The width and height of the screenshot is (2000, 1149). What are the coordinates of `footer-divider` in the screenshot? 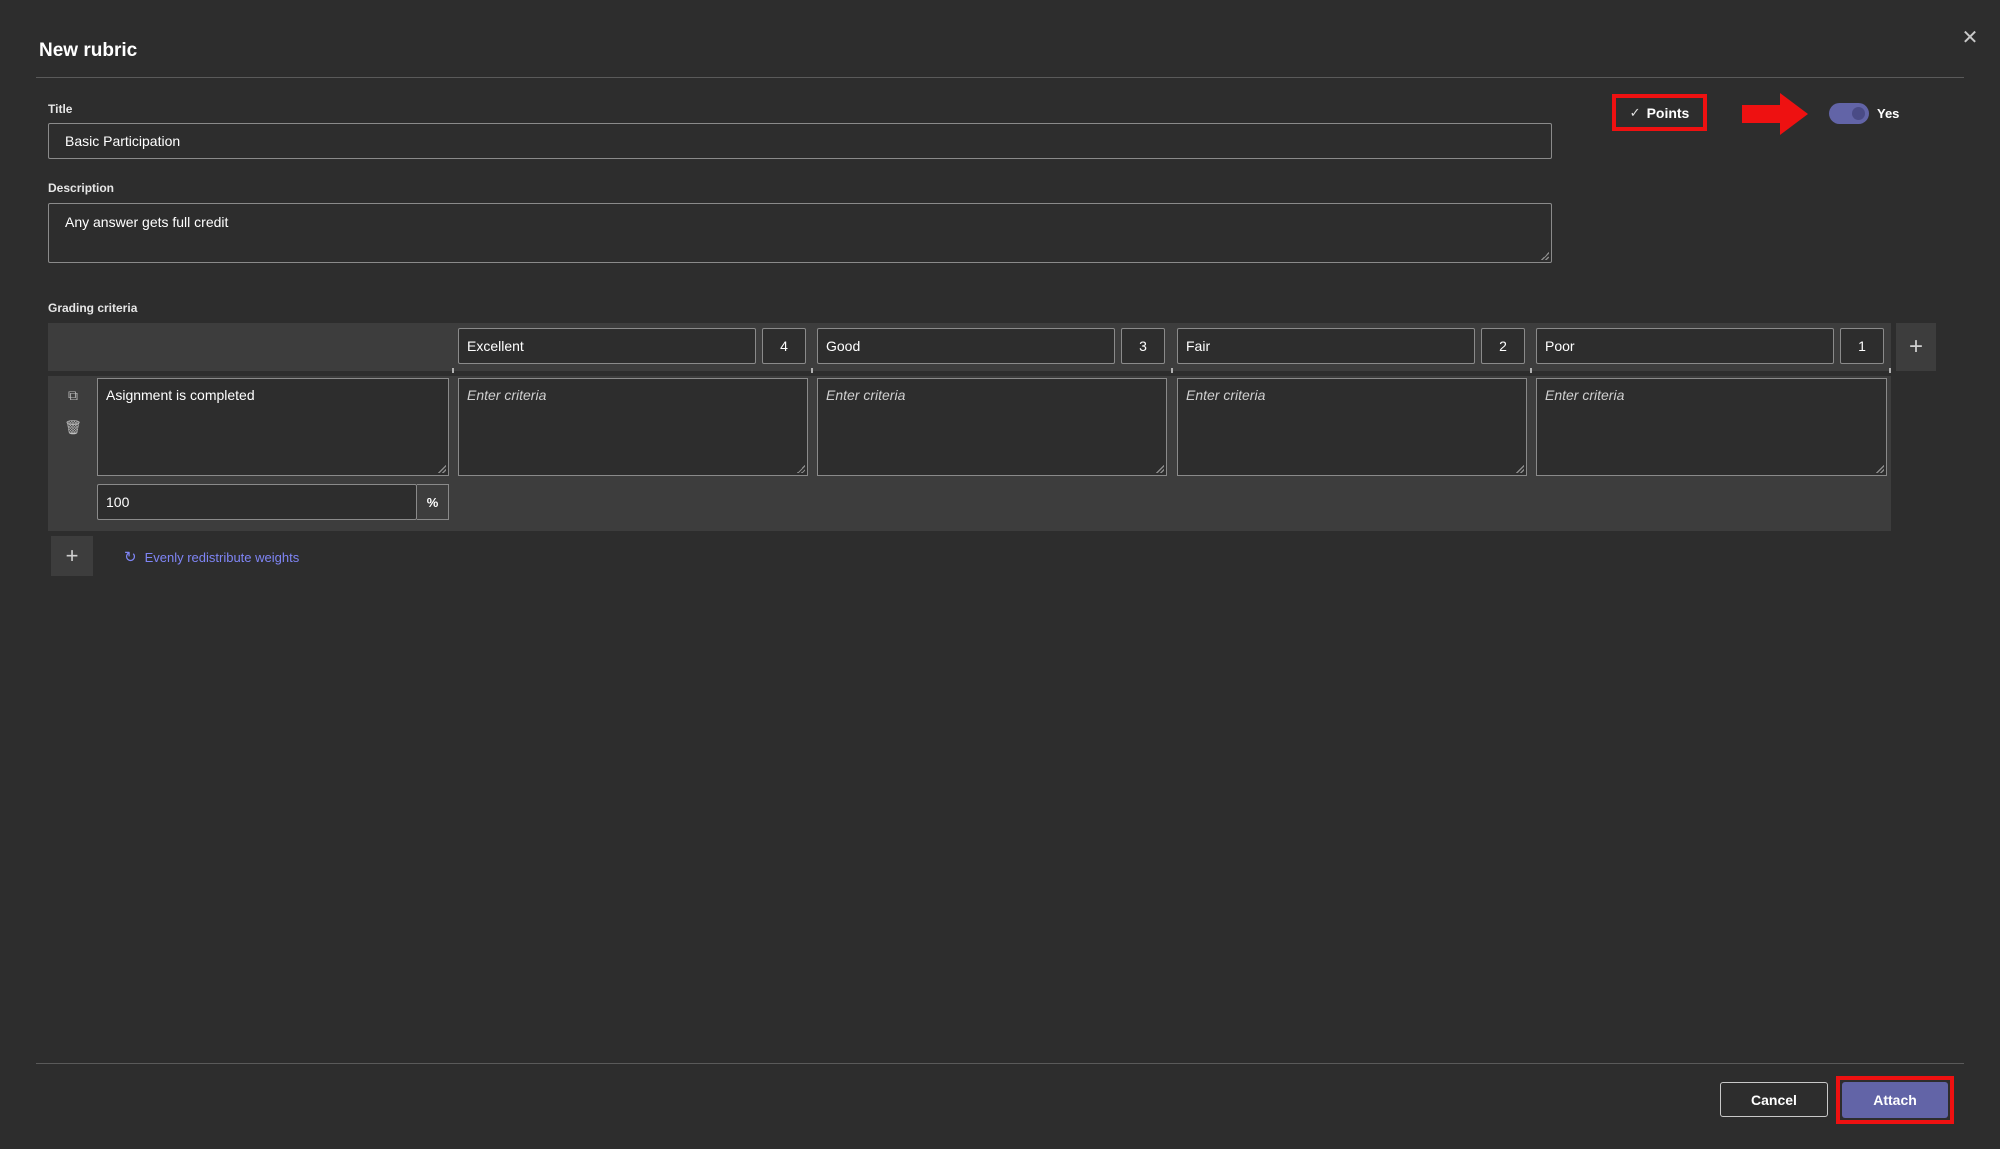 It's located at (1000, 1063).